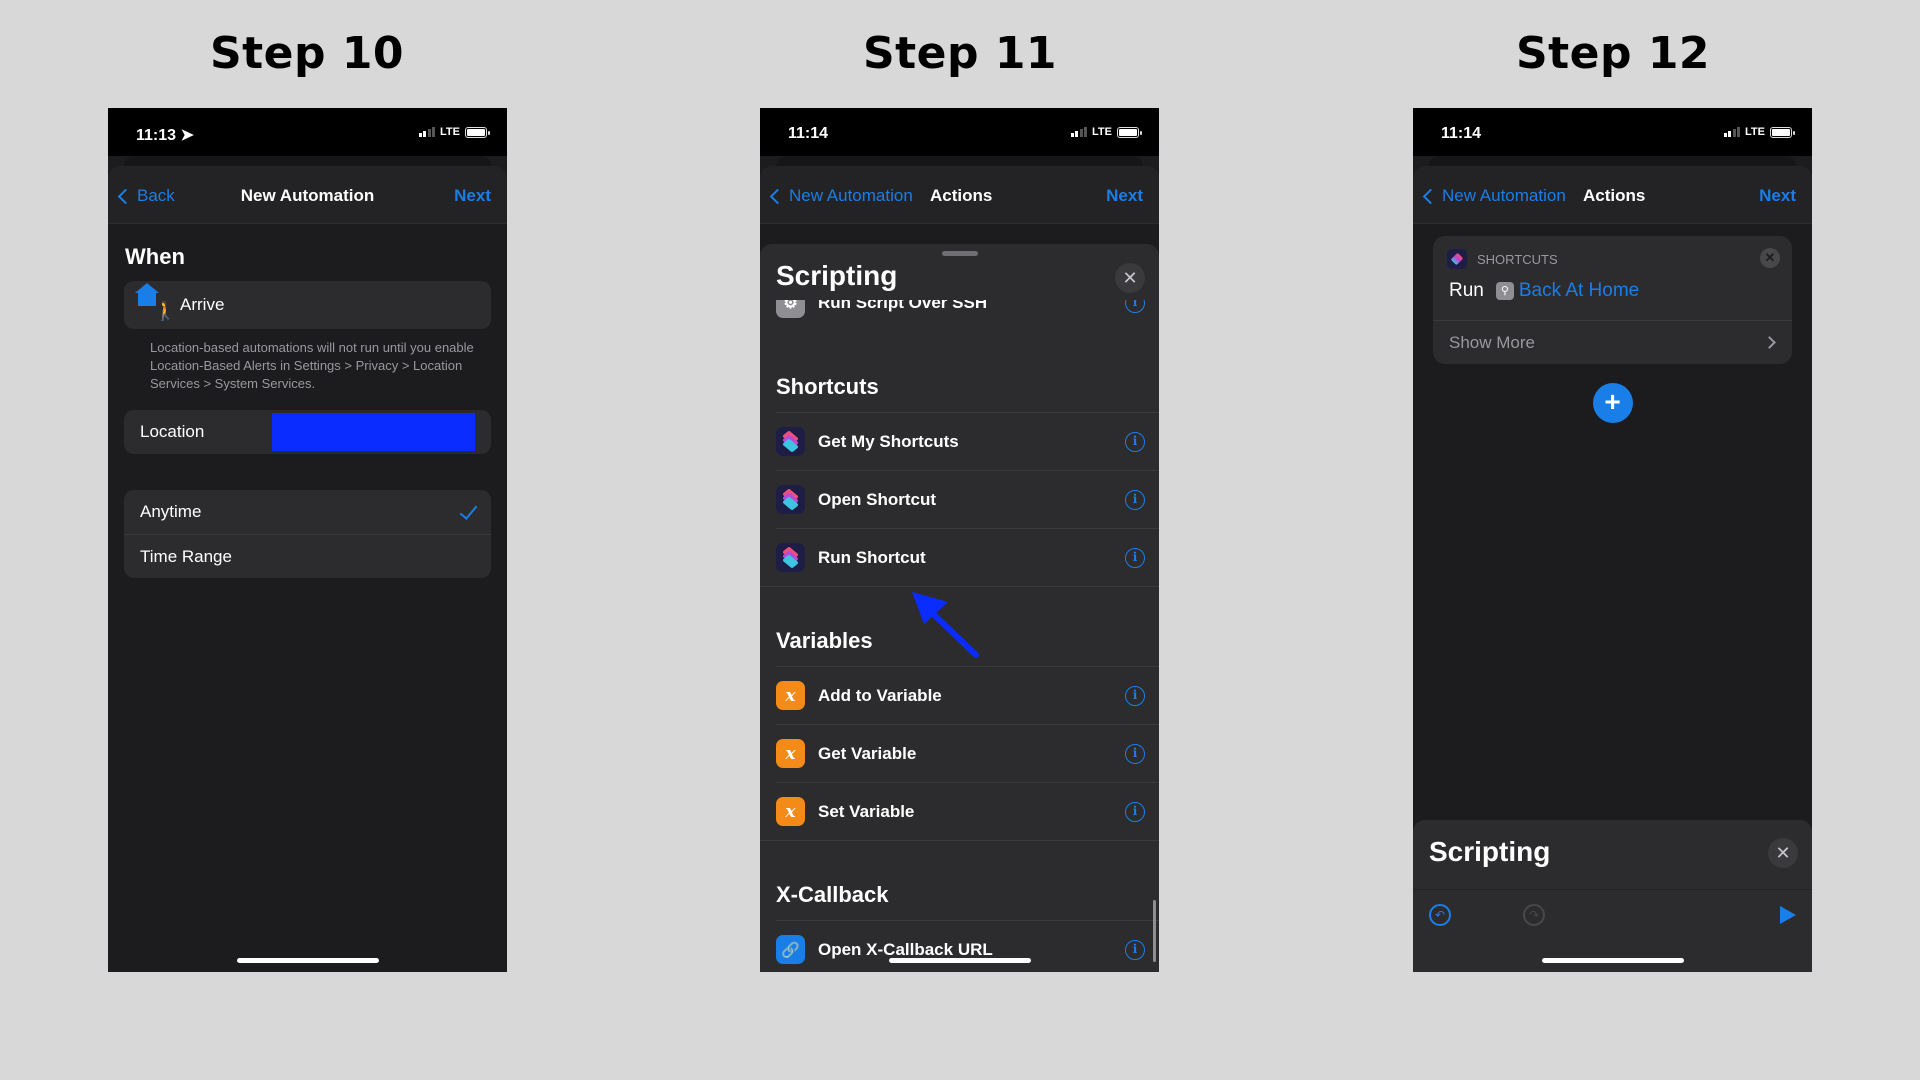 The width and height of the screenshot is (1920, 1080). What do you see at coordinates (967, 557) in the screenshot?
I see `action-run-shortcut: Run Shortcut i` at bounding box center [967, 557].